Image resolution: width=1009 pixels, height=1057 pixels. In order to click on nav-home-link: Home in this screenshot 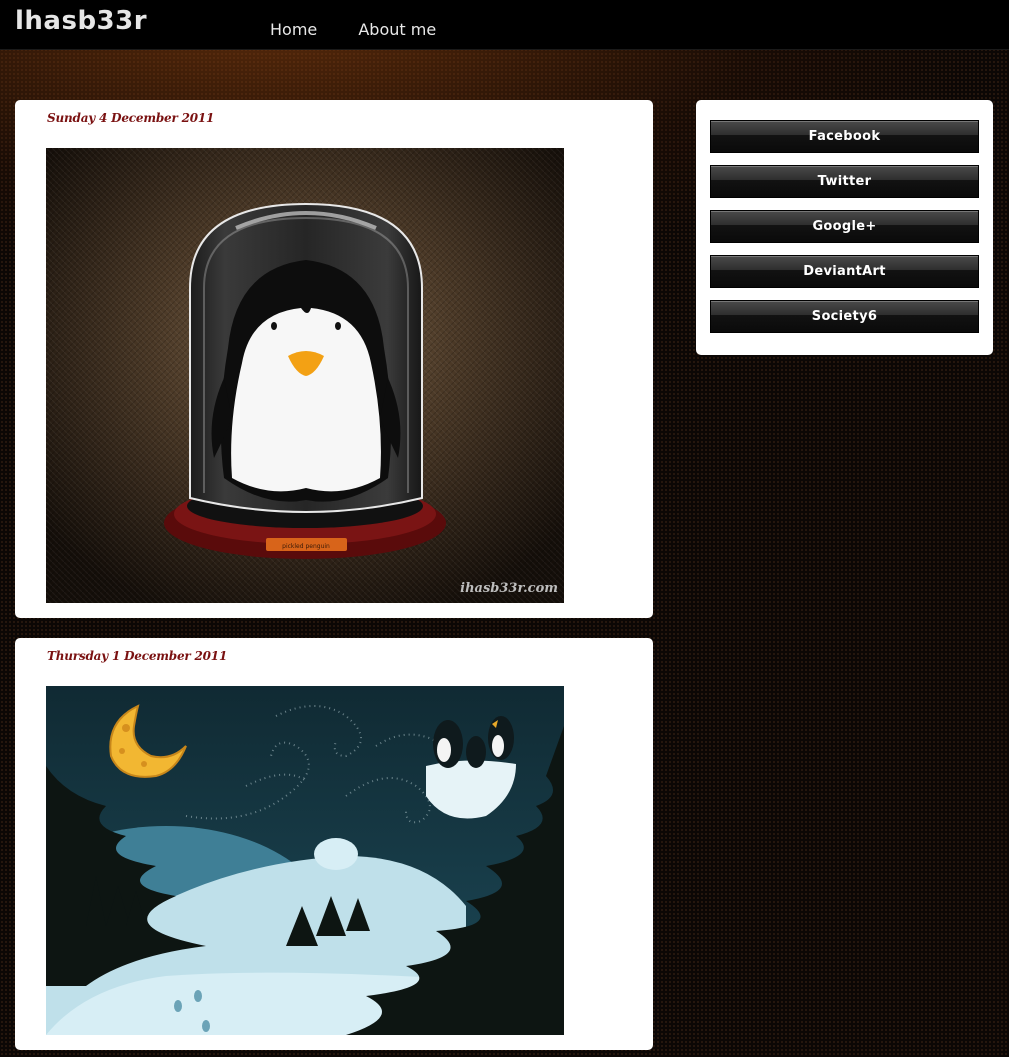, I will do `click(293, 29)`.